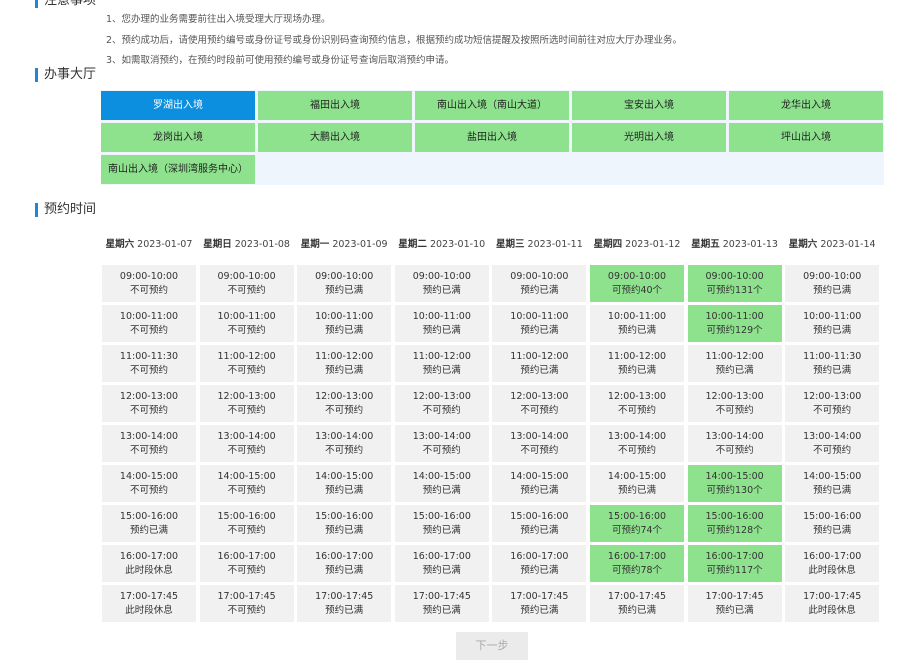 The width and height of the screenshot is (909, 672). I want to click on time-slot: 11:00-11:30 不可预约, so click(149, 363).